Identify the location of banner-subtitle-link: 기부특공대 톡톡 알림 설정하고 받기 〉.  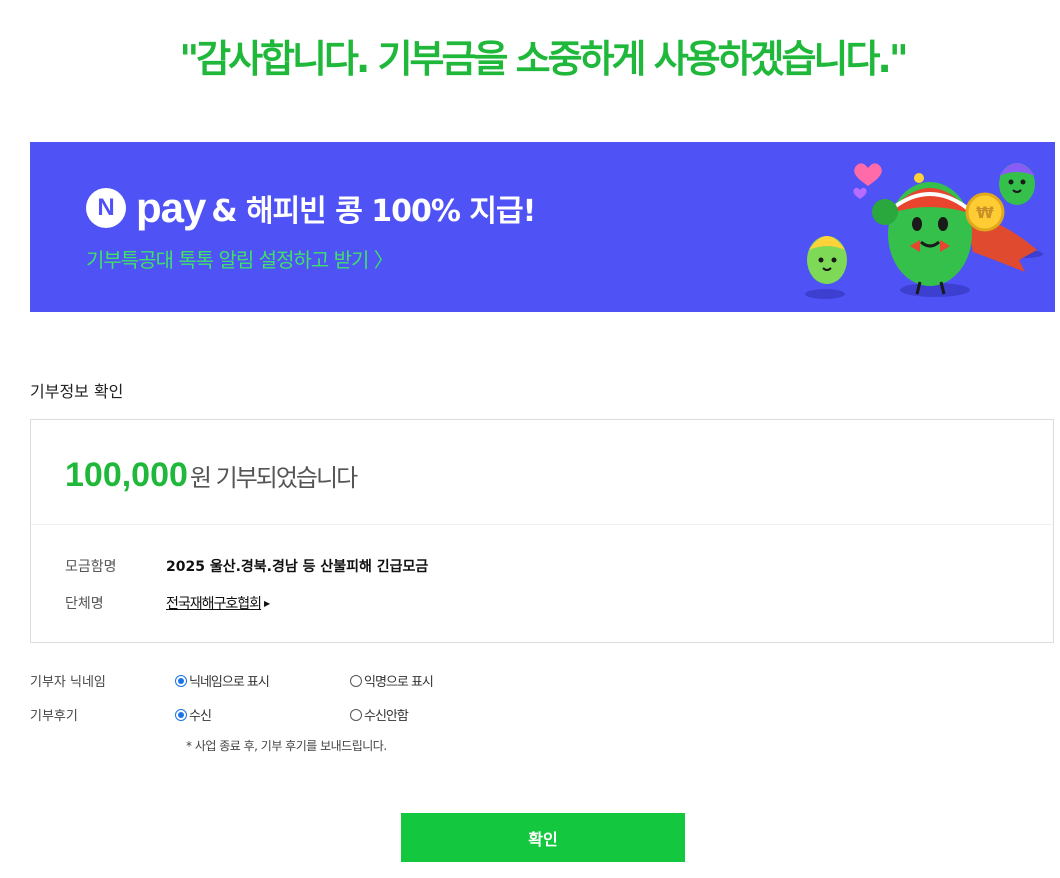
(240, 258).